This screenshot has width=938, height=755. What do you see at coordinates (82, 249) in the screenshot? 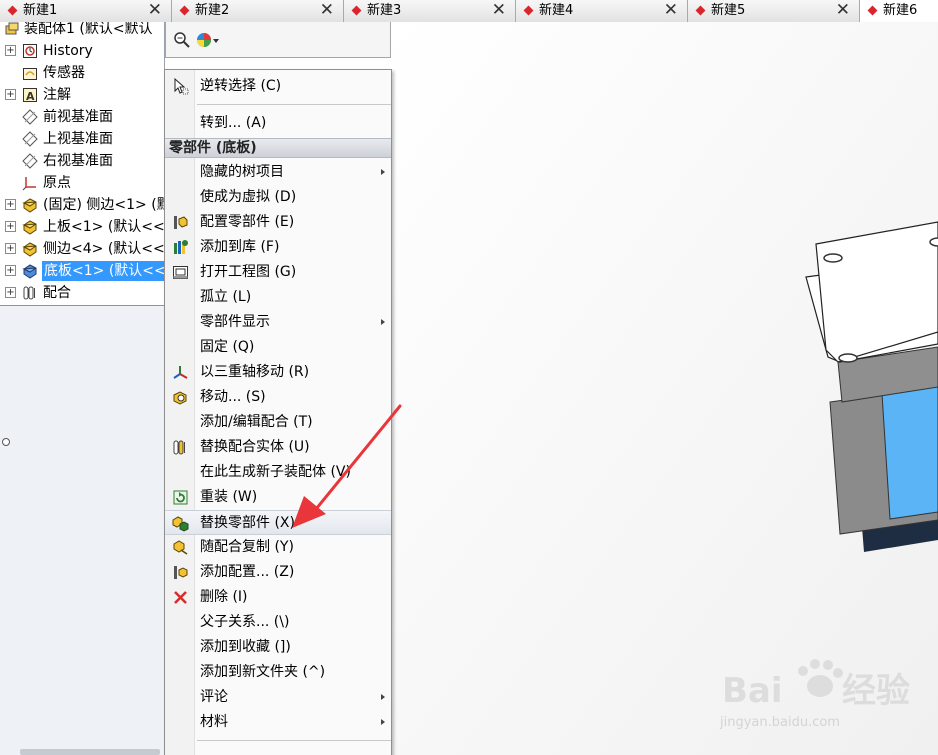
I see `tree-item-part-side-4: + 侧边<4> (默认<<` at bounding box center [82, 249].